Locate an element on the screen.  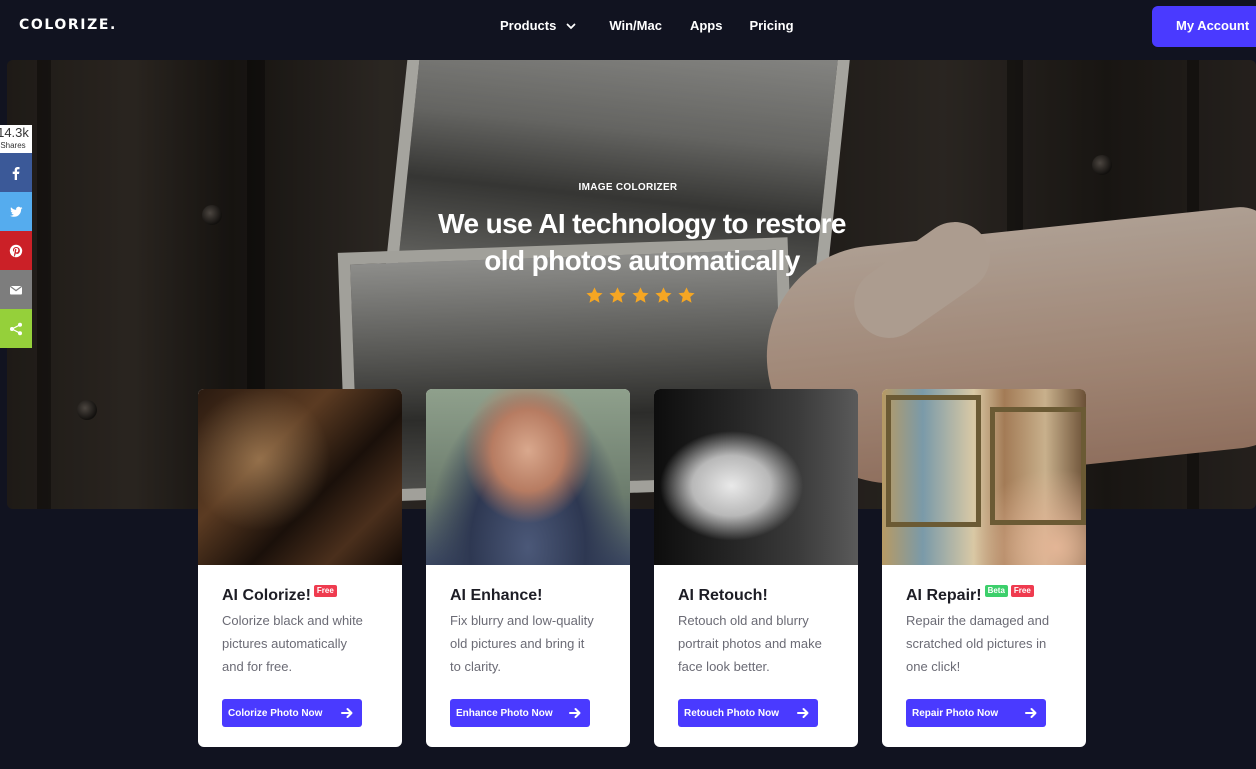
beta-badge: Beta is located at coordinates (996, 591).